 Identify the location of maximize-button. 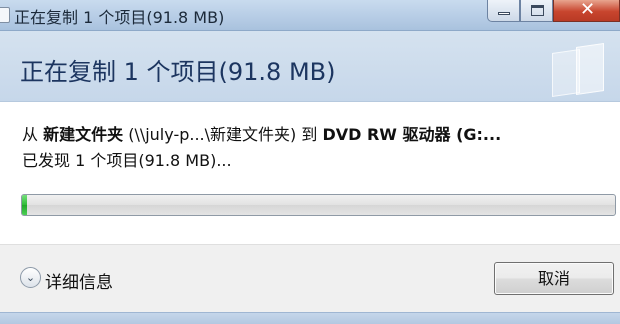
(536, 11).